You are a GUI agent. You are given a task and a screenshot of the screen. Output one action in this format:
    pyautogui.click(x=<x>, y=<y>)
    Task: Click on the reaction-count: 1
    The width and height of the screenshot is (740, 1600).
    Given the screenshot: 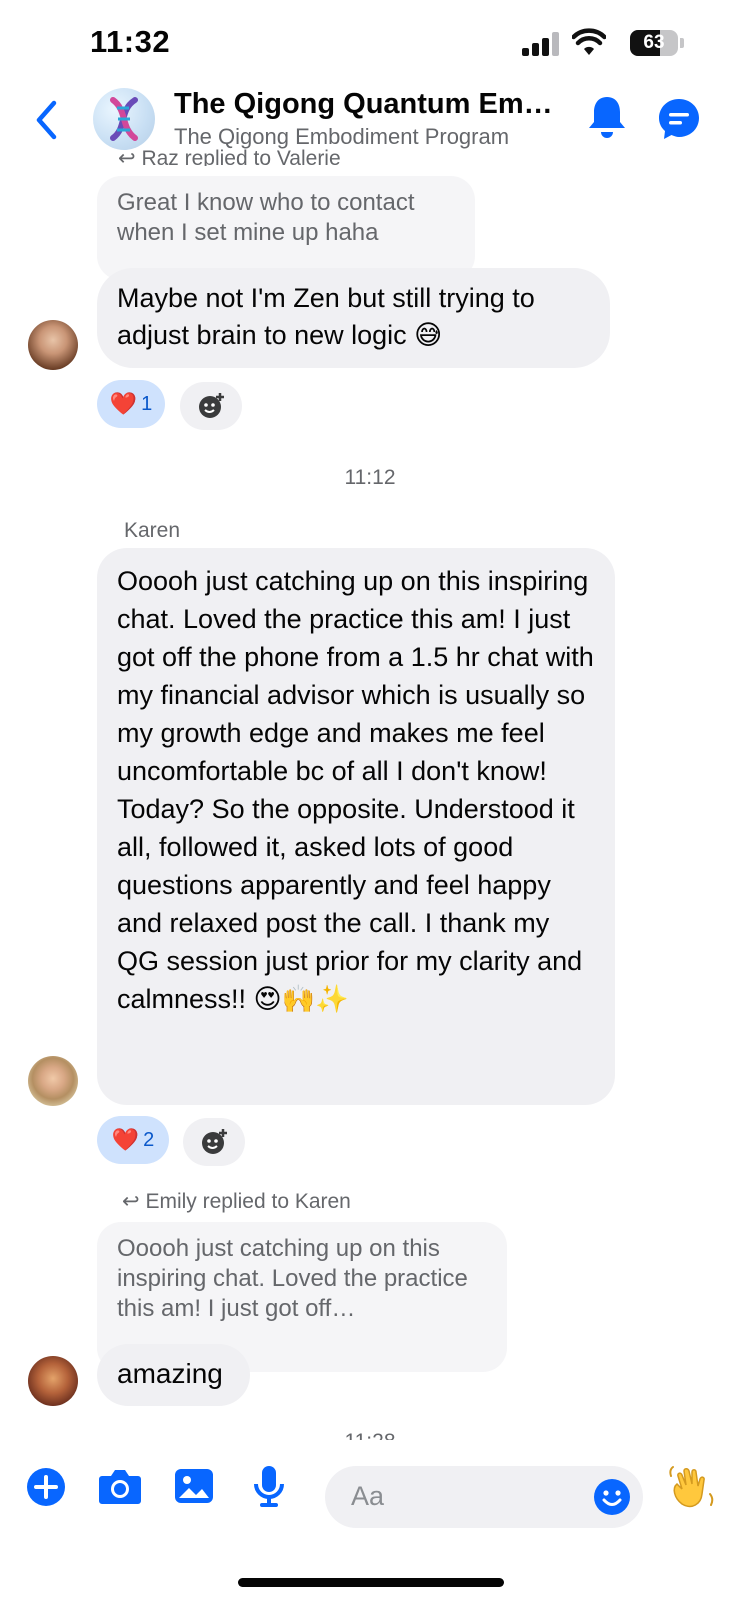 What is the action you would take?
    pyautogui.click(x=147, y=403)
    